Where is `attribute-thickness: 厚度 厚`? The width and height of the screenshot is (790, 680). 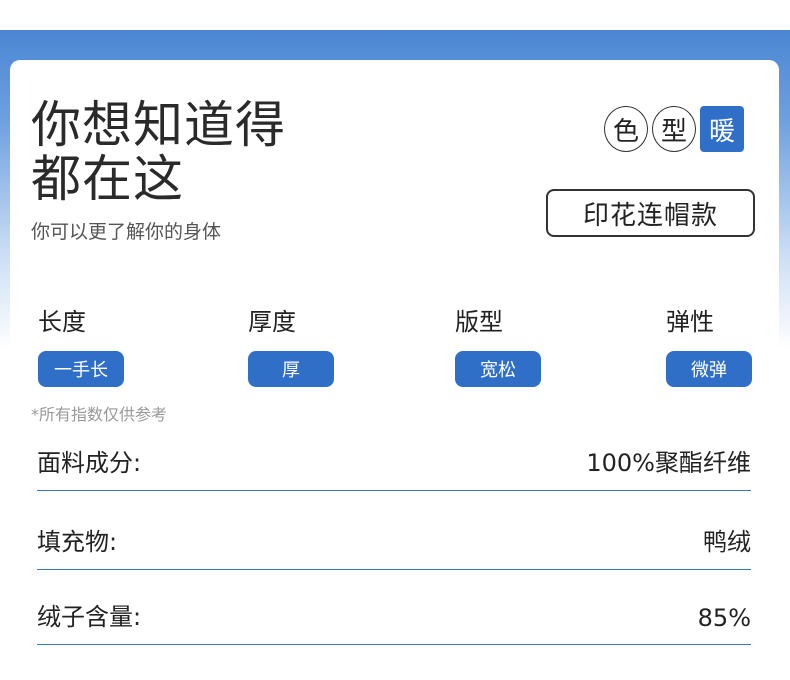 attribute-thickness: 厚度 厚 is located at coordinates (291, 344).